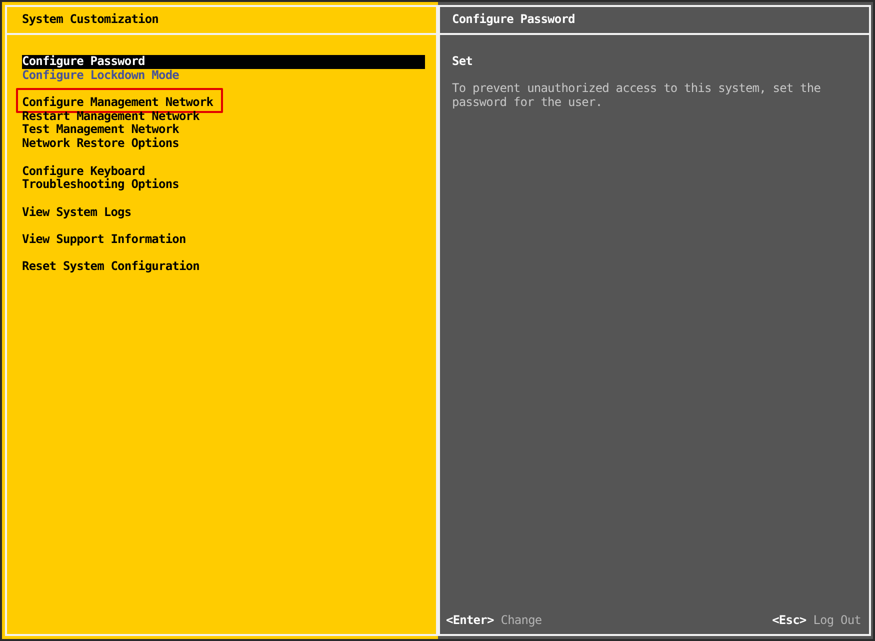 This screenshot has height=641, width=875. What do you see at coordinates (100, 144) in the screenshot?
I see `menu-item: Network Restore Options` at bounding box center [100, 144].